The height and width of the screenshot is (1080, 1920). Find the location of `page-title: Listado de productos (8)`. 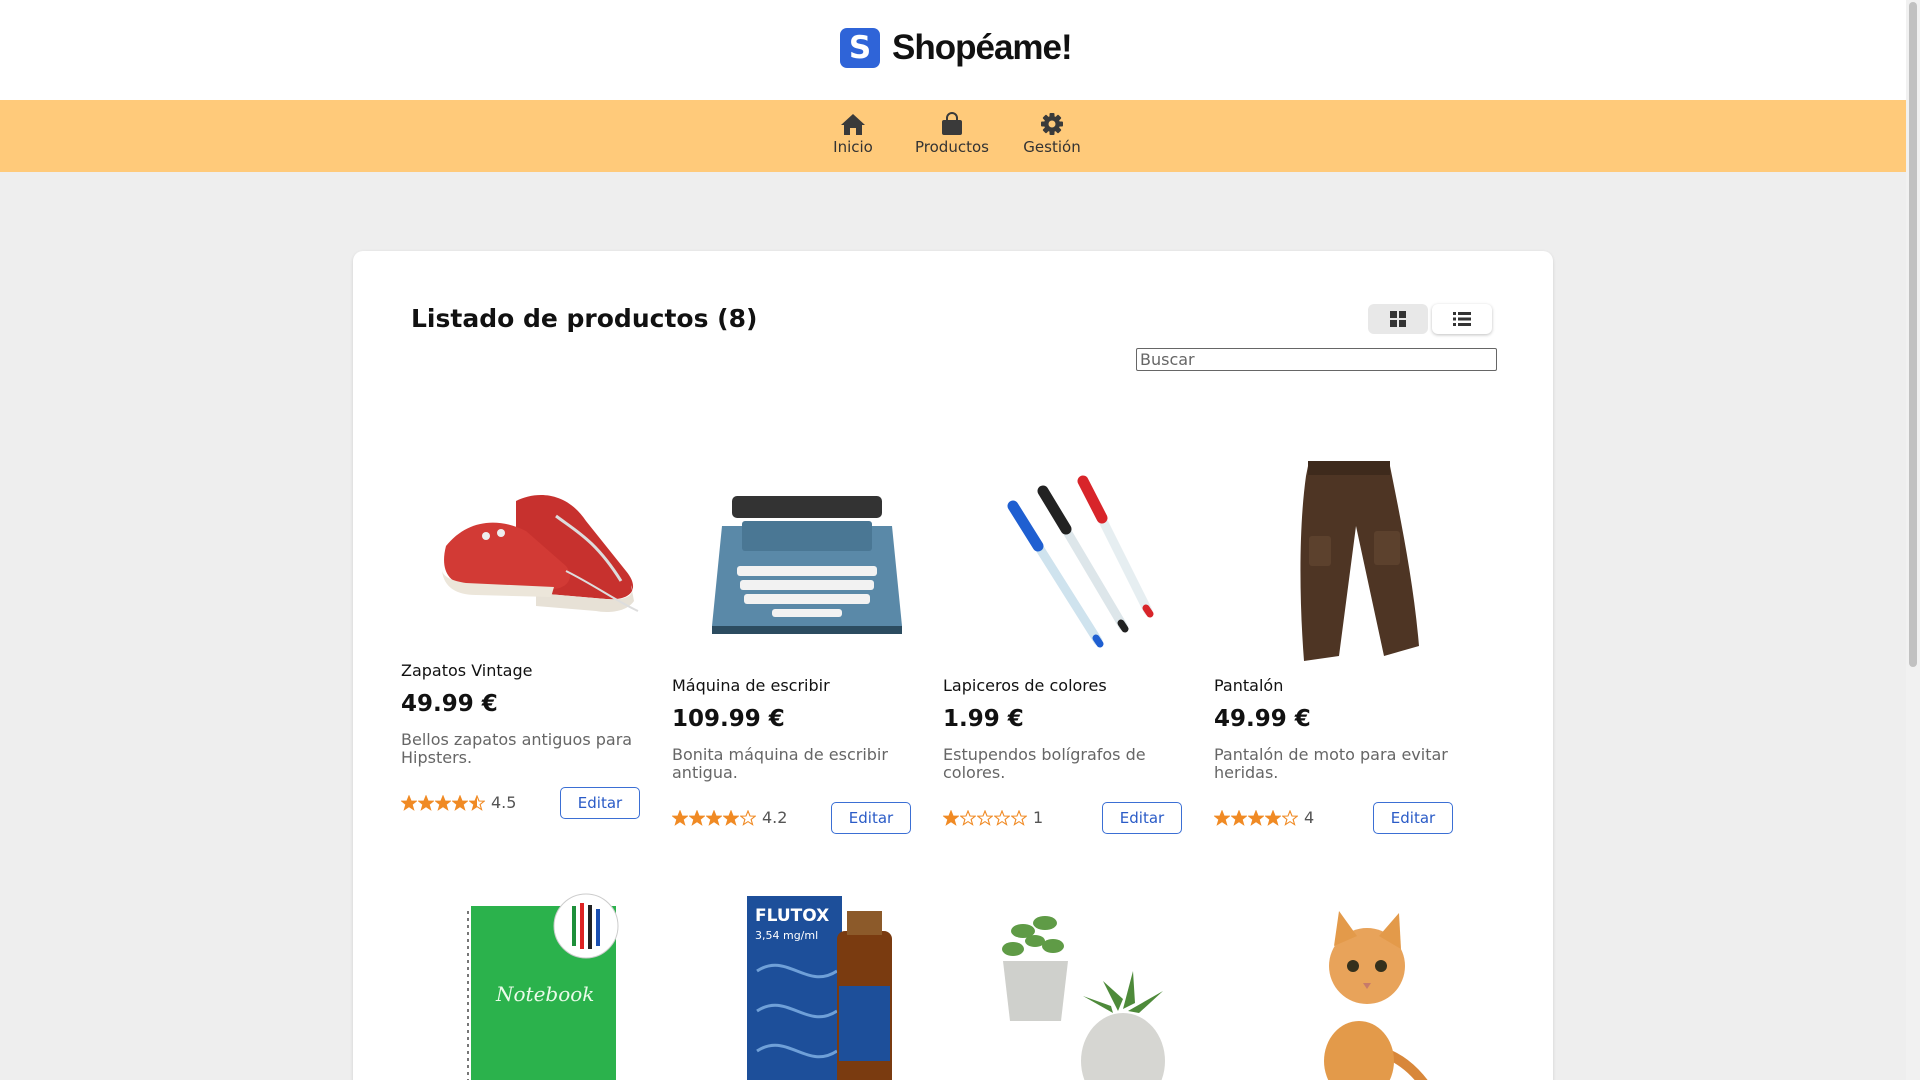

page-title: Listado de productos (8) is located at coordinates (584, 318).